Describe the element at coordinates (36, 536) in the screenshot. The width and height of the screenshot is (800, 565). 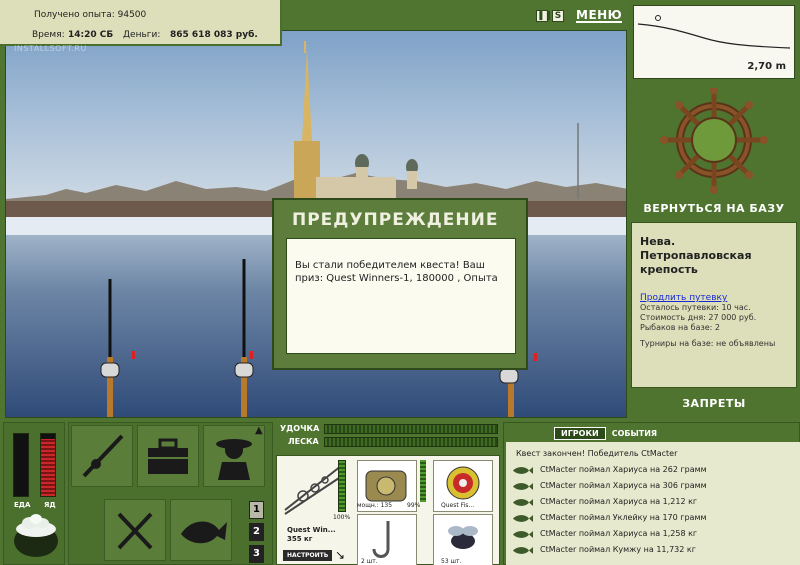
I see `food-pot-icon` at that location.